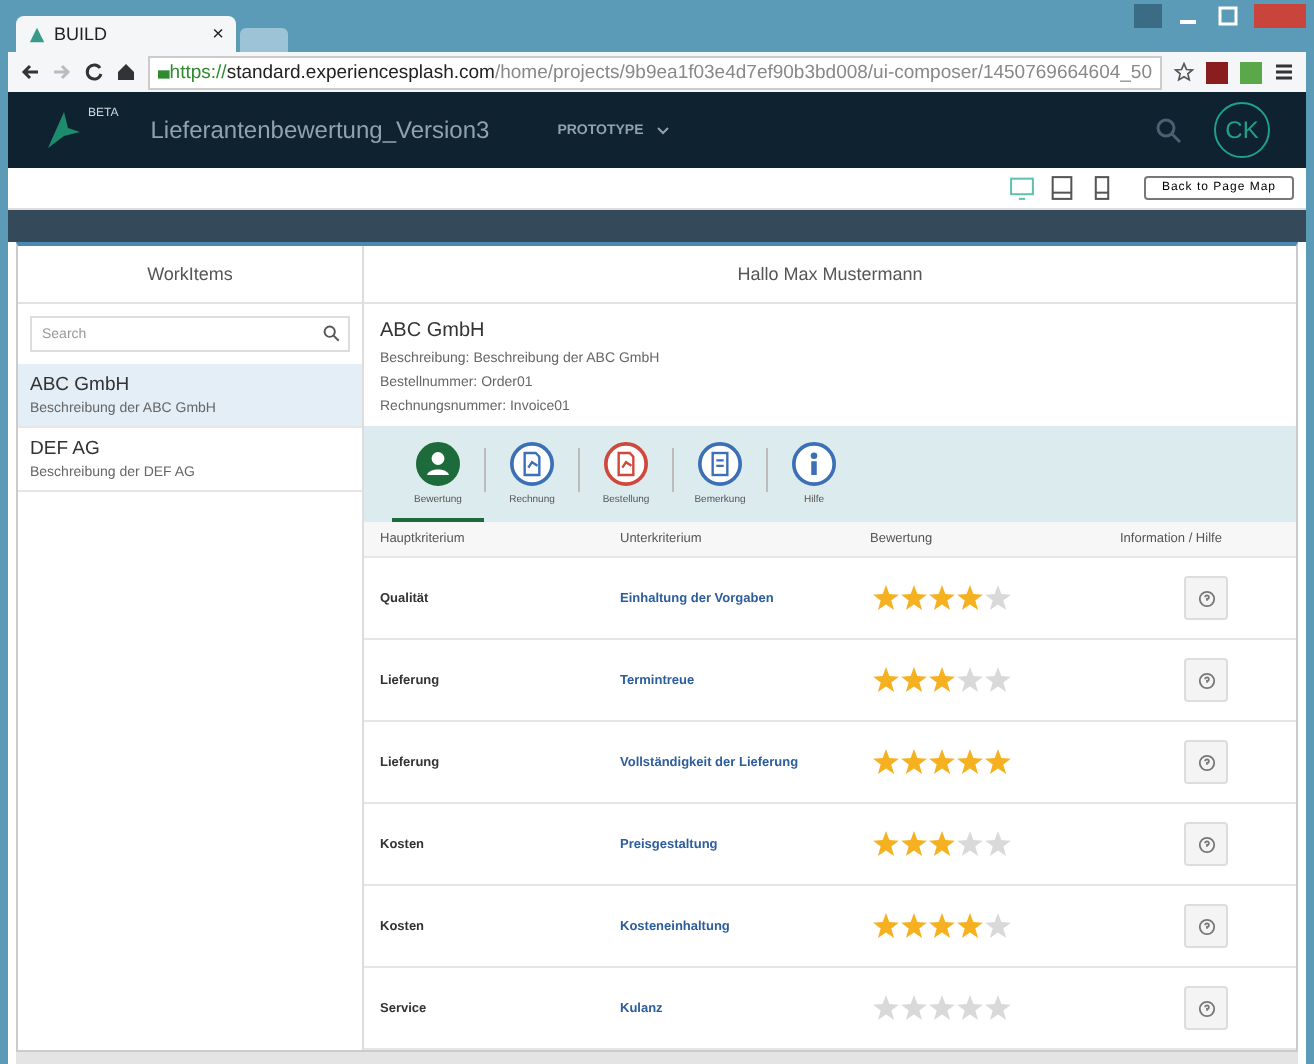 The height and width of the screenshot is (1064, 1314). What do you see at coordinates (1021, 188) in the screenshot?
I see `desktop-icon` at bounding box center [1021, 188].